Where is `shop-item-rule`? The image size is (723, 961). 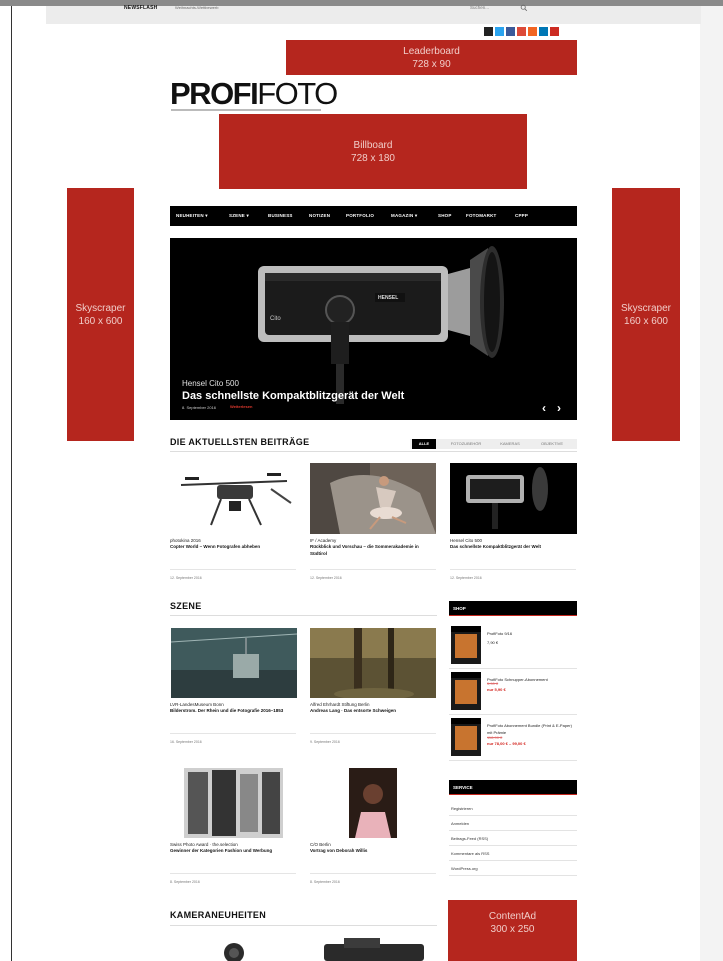 shop-item-rule is located at coordinates (513, 668).